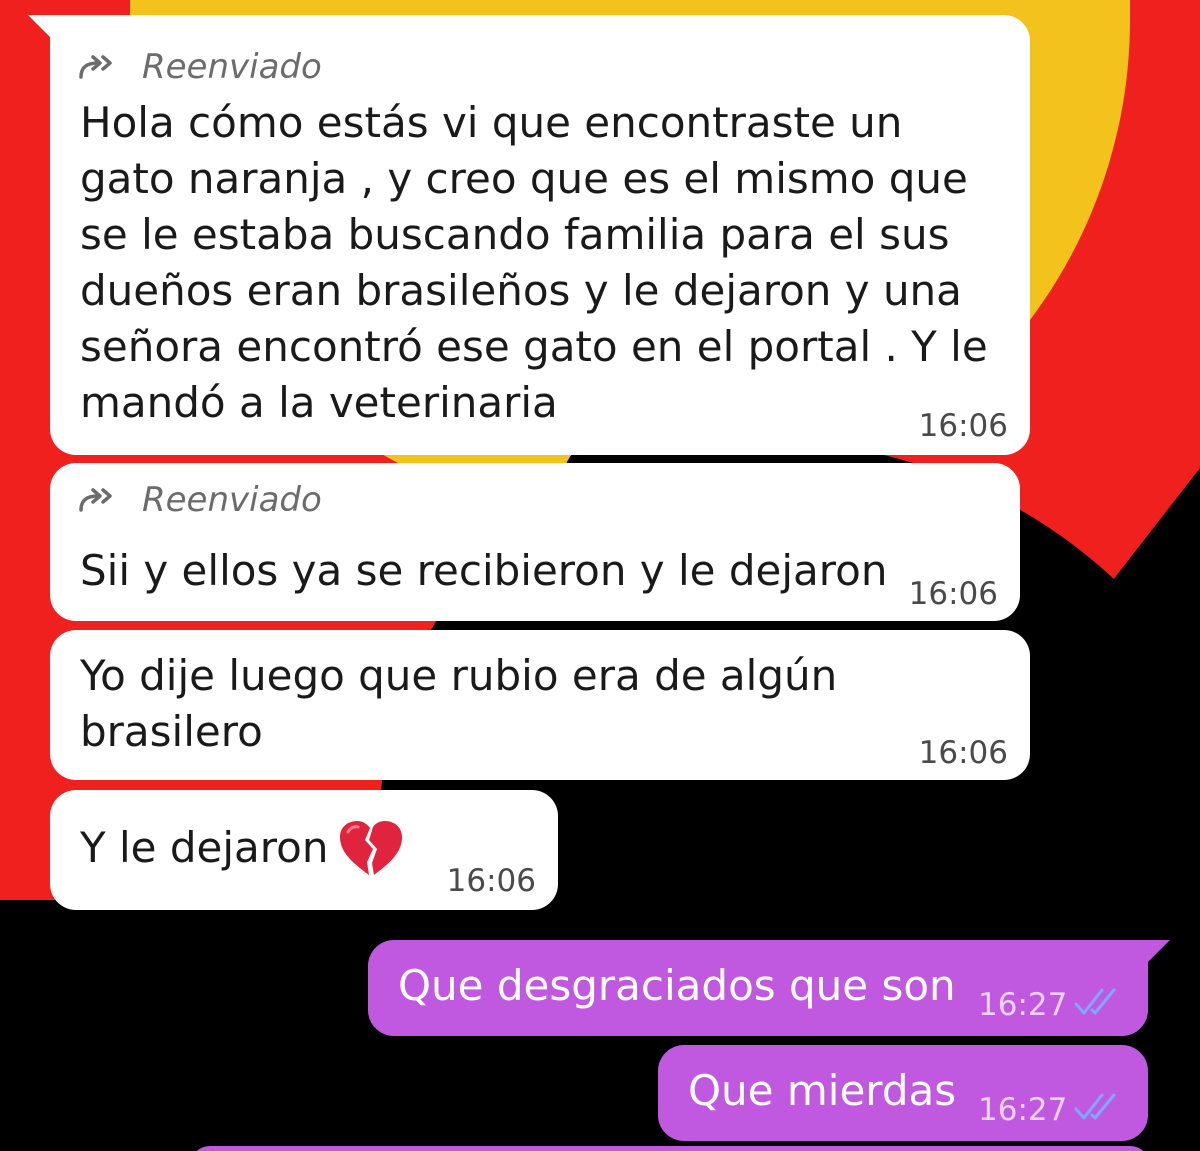 Image resolution: width=1200 pixels, height=1151 pixels. What do you see at coordinates (677, 985) in the screenshot?
I see `message-text: Que desgraciados que son` at bounding box center [677, 985].